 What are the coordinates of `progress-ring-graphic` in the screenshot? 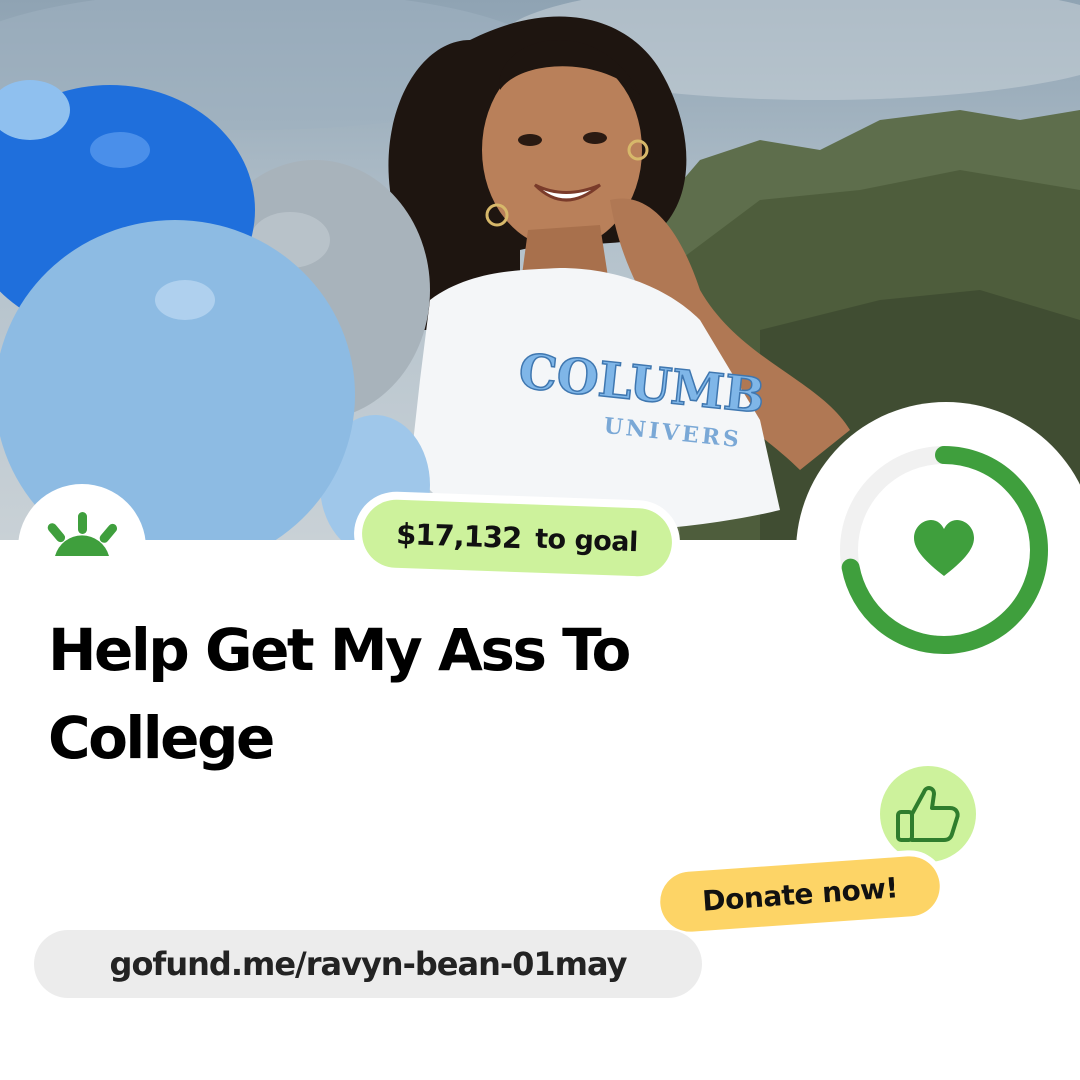 It's located at (944, 550).